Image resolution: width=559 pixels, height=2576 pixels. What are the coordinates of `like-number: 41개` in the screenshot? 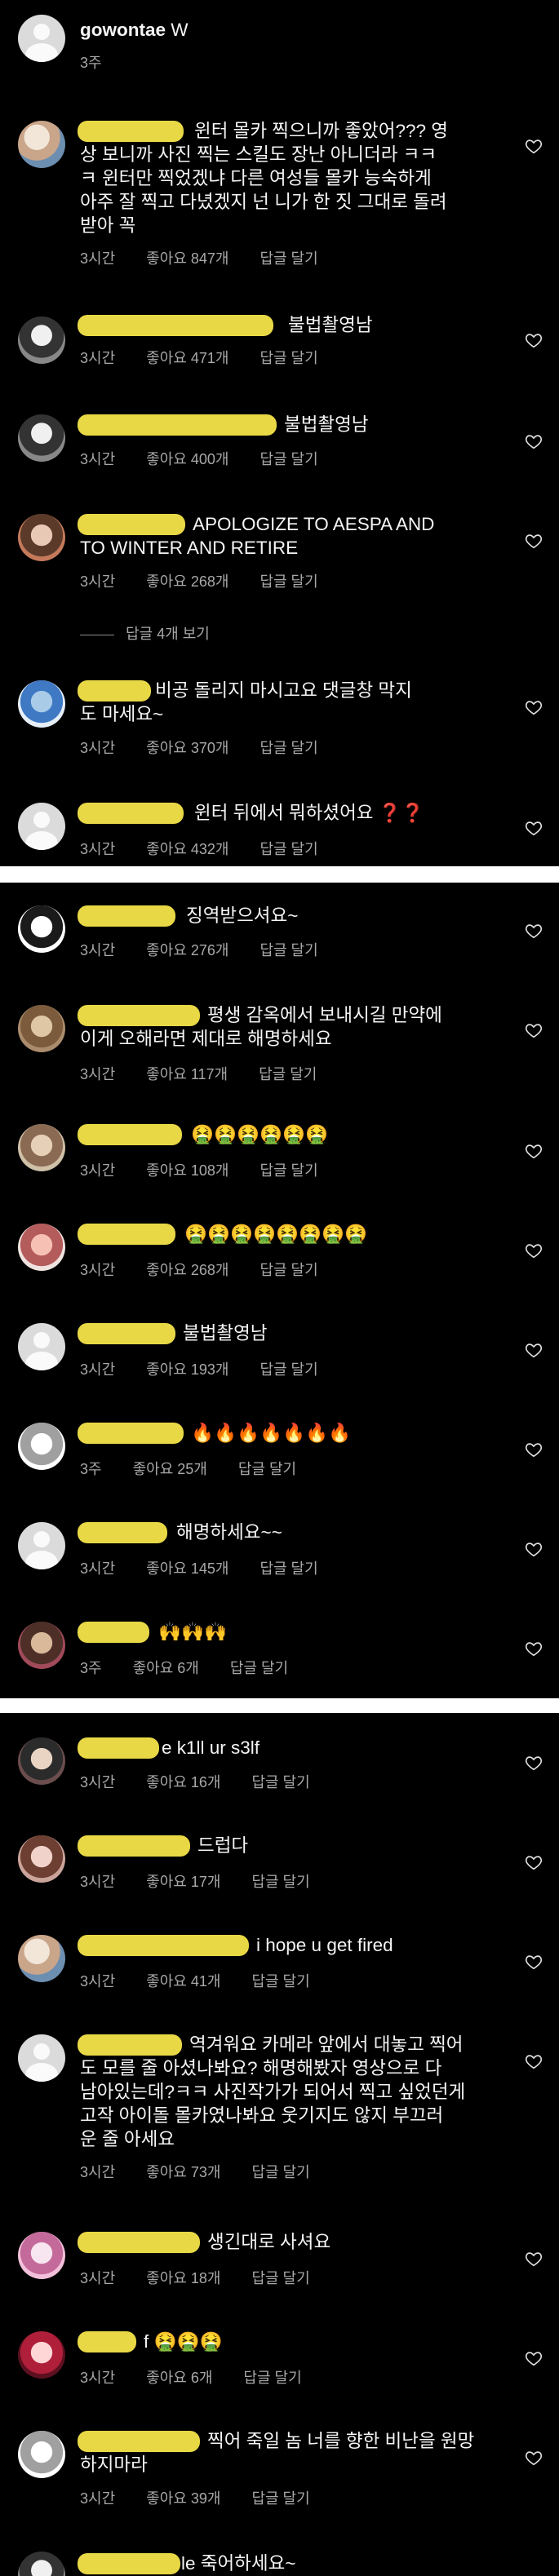 It's located at (205, 1981).